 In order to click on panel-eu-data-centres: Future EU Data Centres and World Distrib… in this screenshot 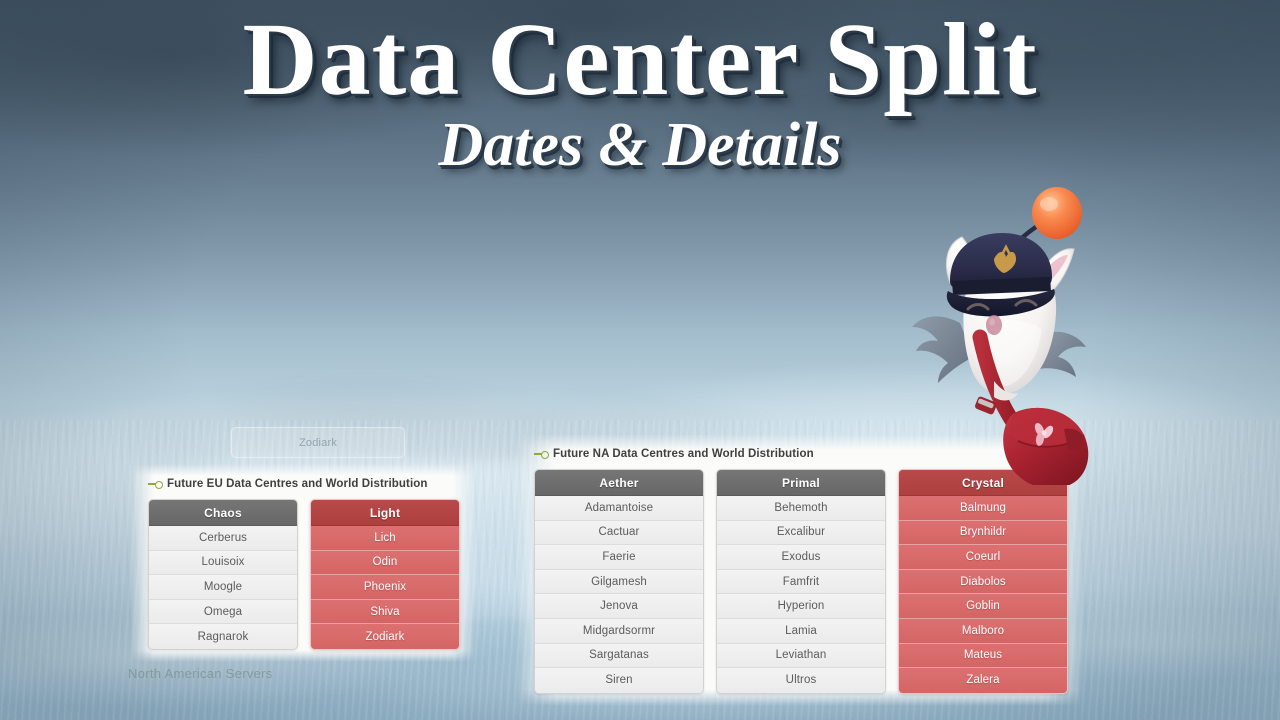, I will do `click(303, 563)`.